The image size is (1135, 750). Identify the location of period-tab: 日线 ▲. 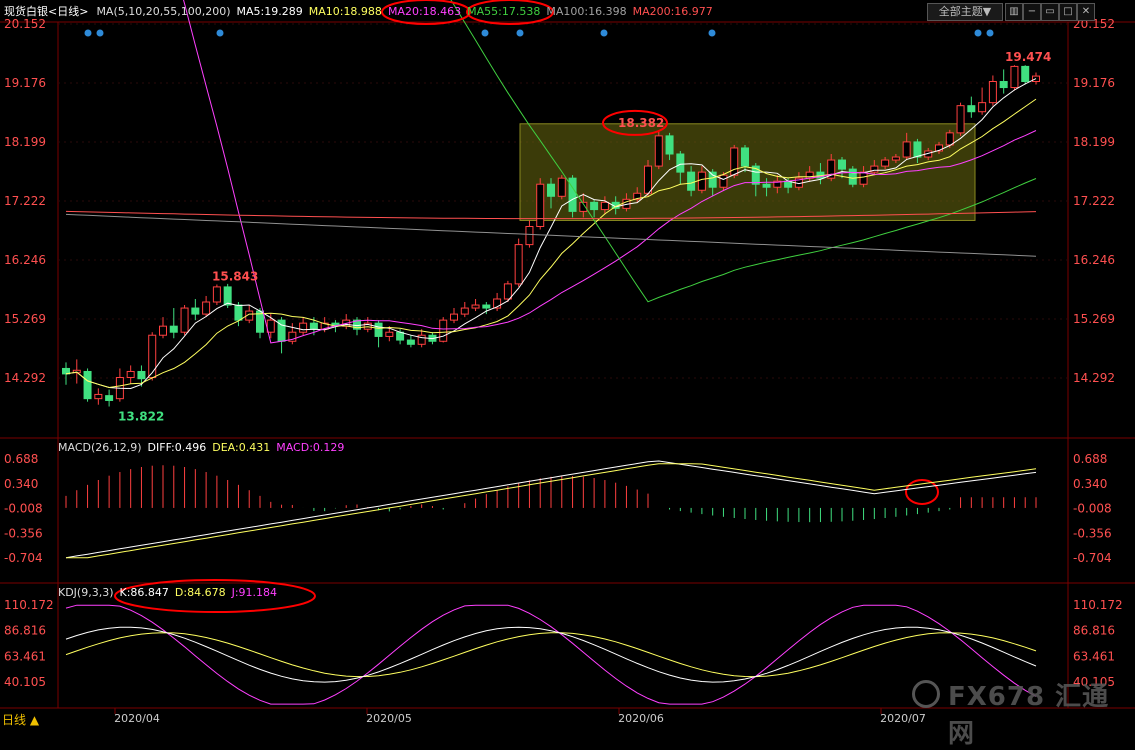
(20, 719).